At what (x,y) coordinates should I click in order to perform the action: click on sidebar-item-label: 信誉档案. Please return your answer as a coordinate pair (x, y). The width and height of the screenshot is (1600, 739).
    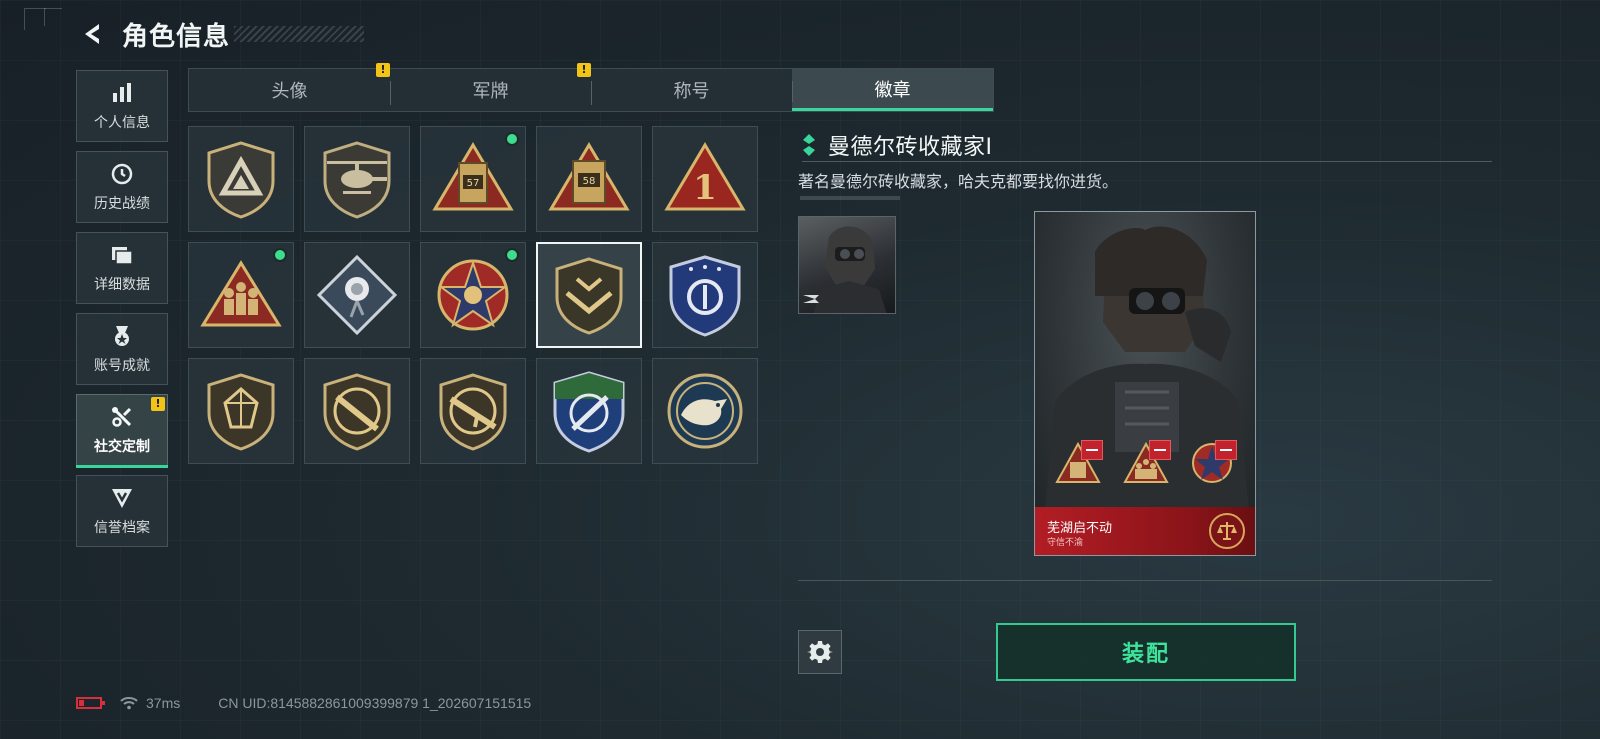
    Looking at the image, I should click on (122, 528).